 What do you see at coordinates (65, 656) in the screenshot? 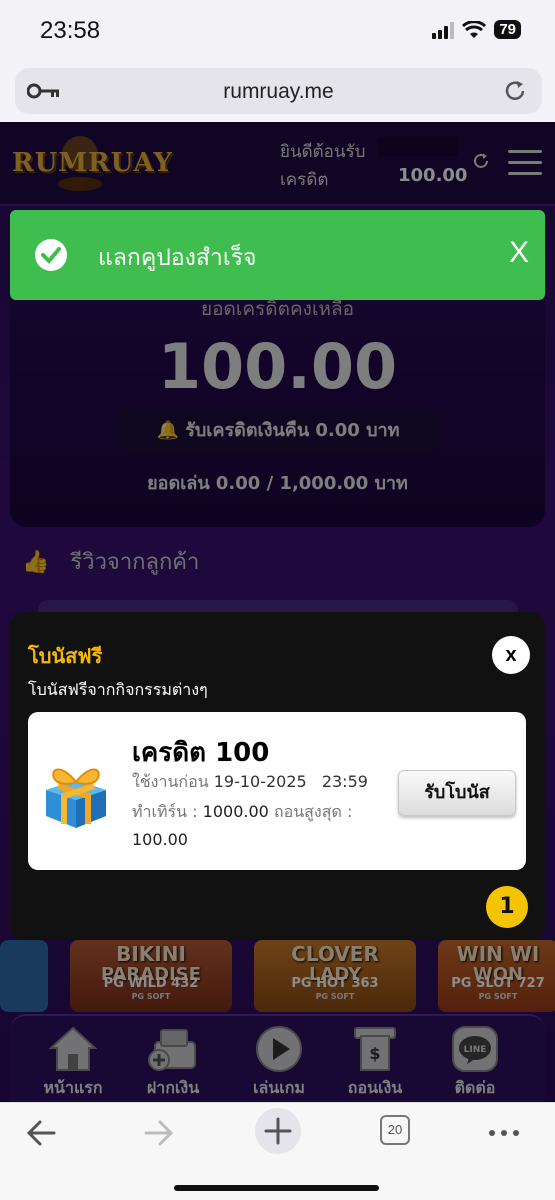
I see `modal-title: โบนัสฟรี` at bounding box center [65, 656].